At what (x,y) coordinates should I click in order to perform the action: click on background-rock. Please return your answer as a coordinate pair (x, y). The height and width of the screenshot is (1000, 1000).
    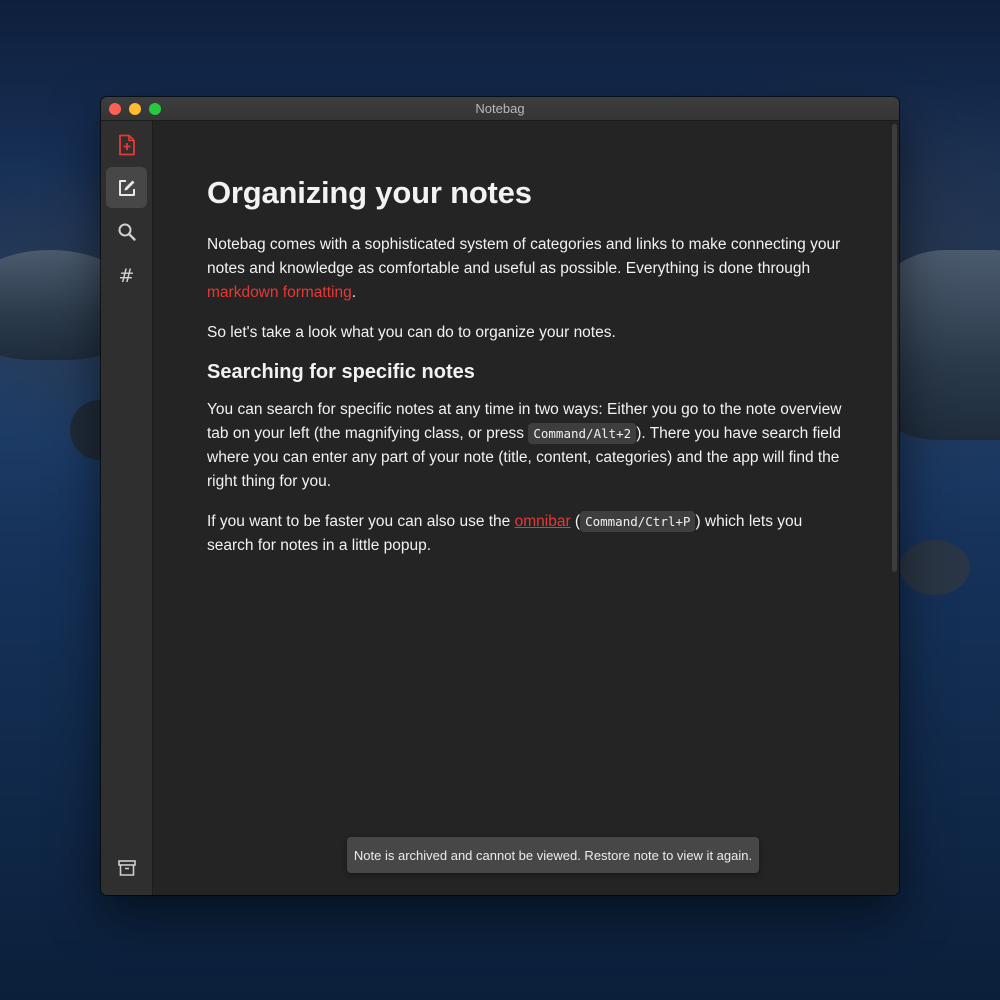
    Looking at the image, I should click on (935, 567).